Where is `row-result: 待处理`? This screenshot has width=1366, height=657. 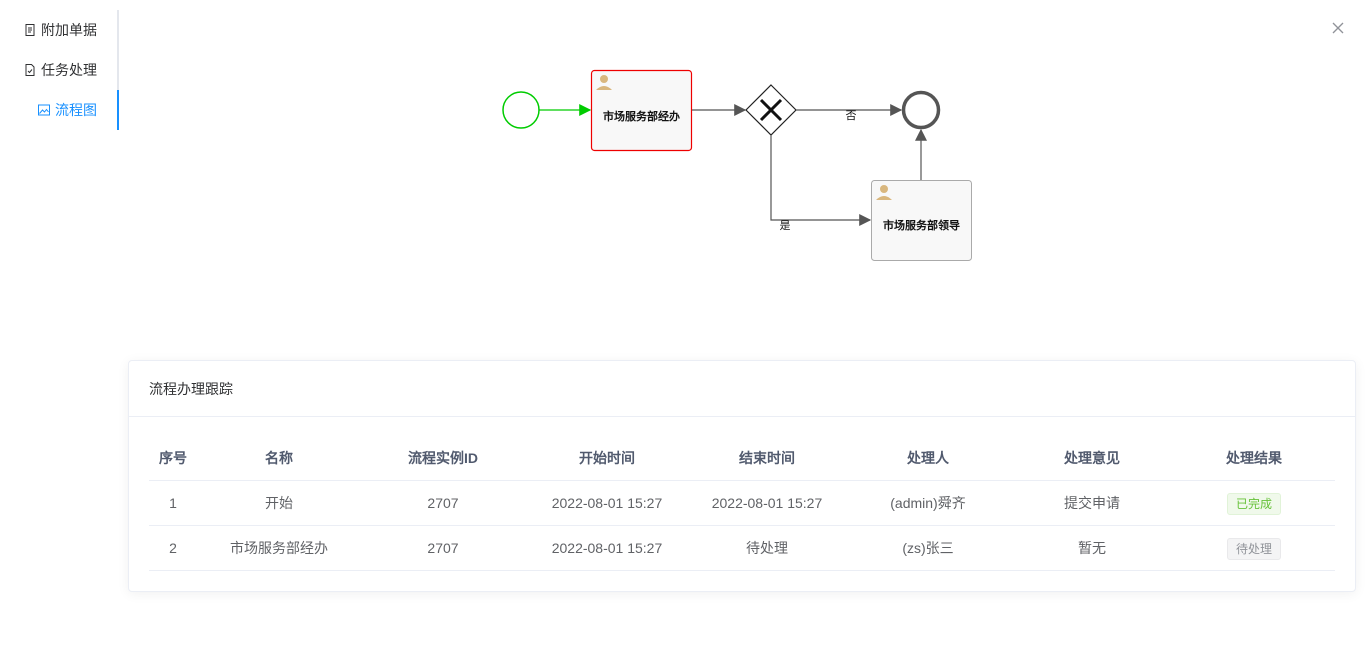
row-result: 待处理 is located at coordinates (1254, 548).